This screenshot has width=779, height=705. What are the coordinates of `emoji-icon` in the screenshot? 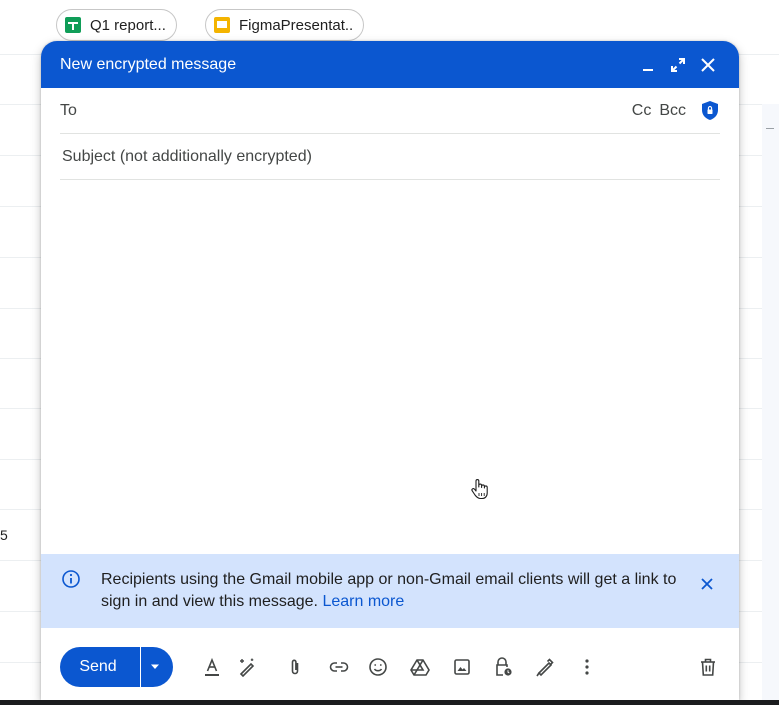 It's located at (378, 667).